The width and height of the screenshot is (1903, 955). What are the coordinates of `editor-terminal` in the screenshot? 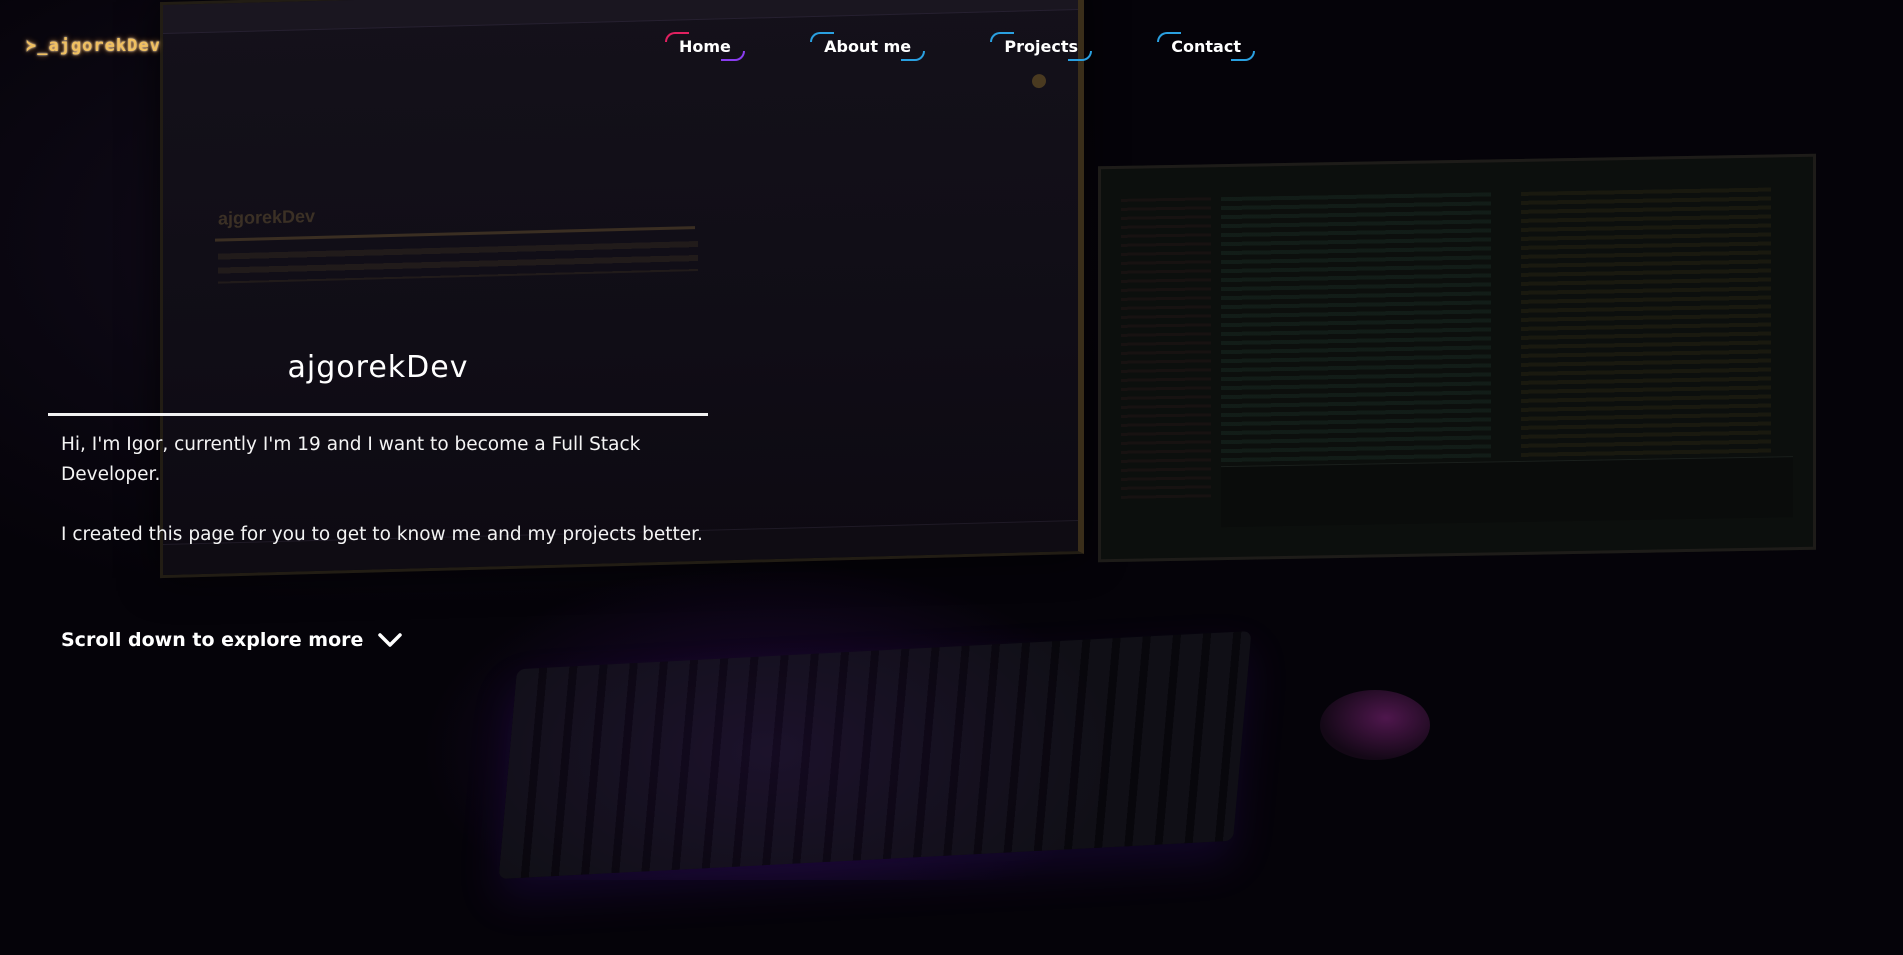 It's located at (1507, 492).